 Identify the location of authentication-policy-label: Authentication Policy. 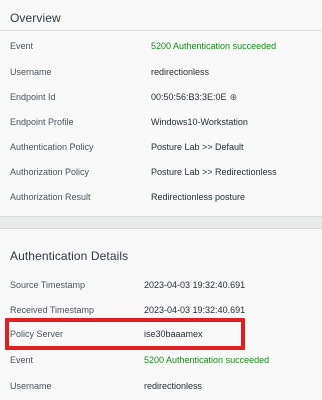
(52, 147).